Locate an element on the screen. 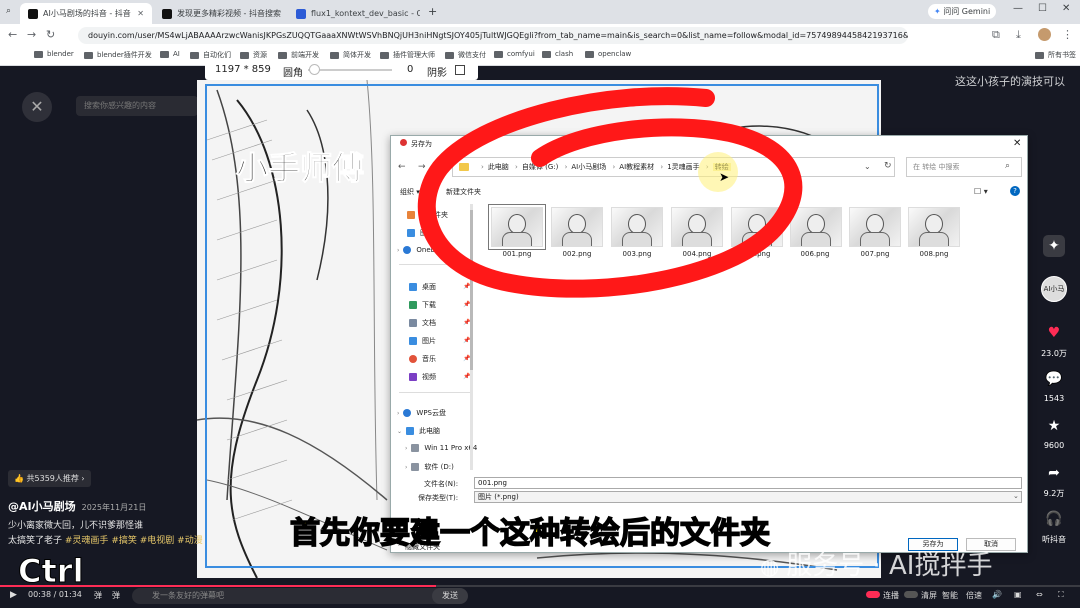 The image size is (1080, 608). danmu-input: 发一条友好的弹幕吧 is located at coordinates (299, 596).